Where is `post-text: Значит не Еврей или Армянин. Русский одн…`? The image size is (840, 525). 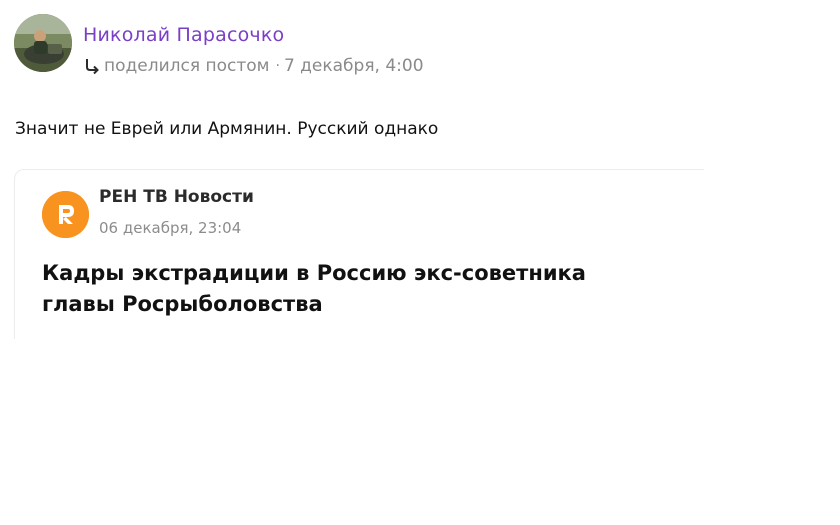
post-text: Значит не Еврей или Армянин. Русский одн… is located at coordinates (227, 129).